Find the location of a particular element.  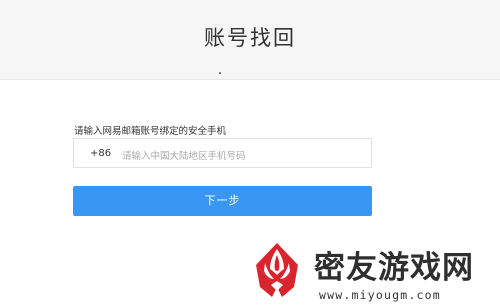

page-title: 账号找回 is located at coordinates (250, 38).